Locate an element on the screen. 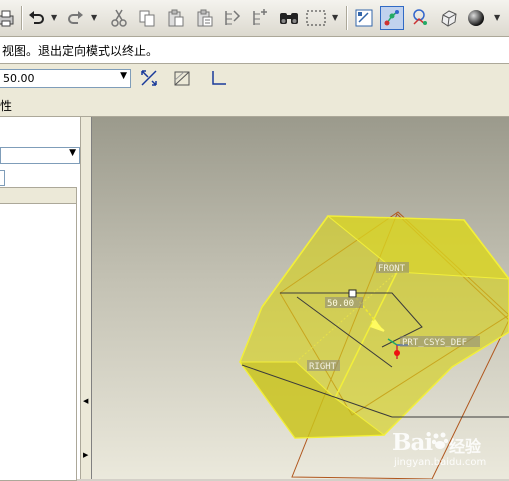 The width and height of the screenshot is (509, 481). tab-properties: 性 is located at coordinates (6, 105).